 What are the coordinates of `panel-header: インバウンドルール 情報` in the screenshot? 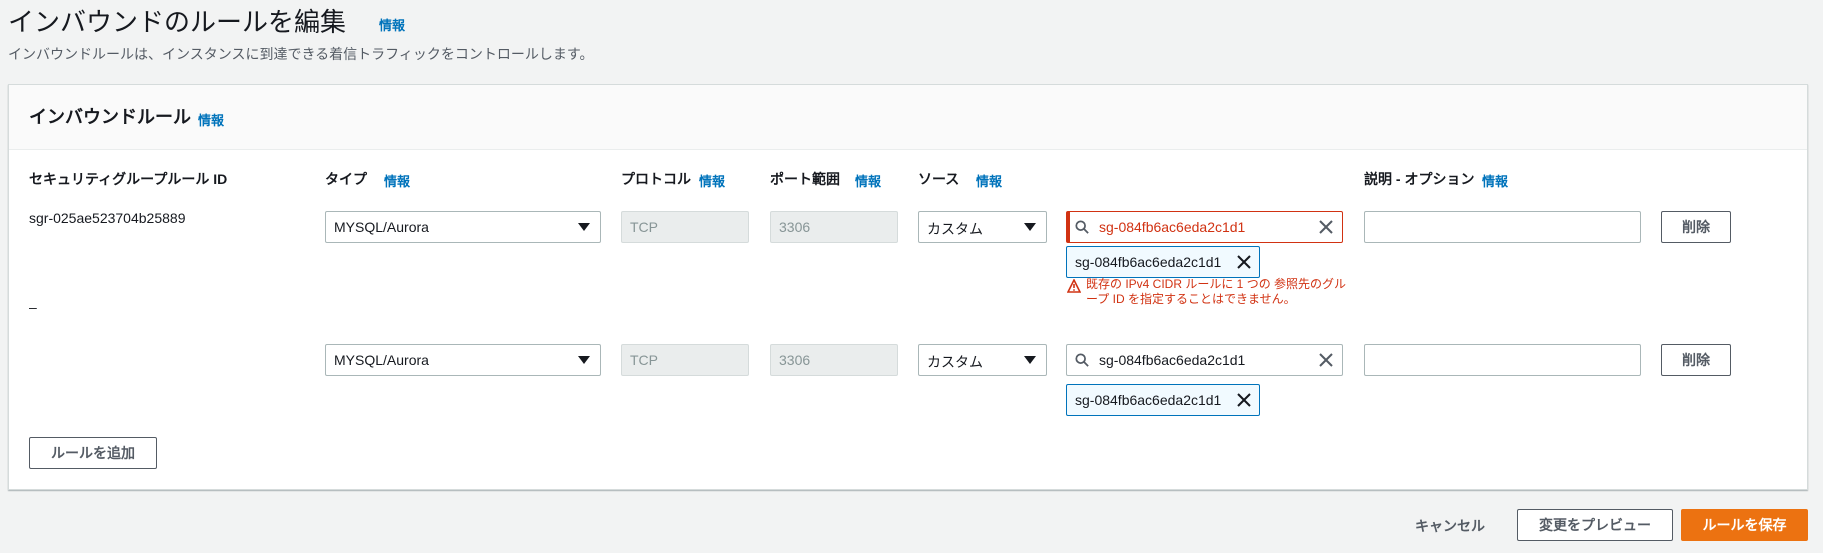 It's located at (908, 117).